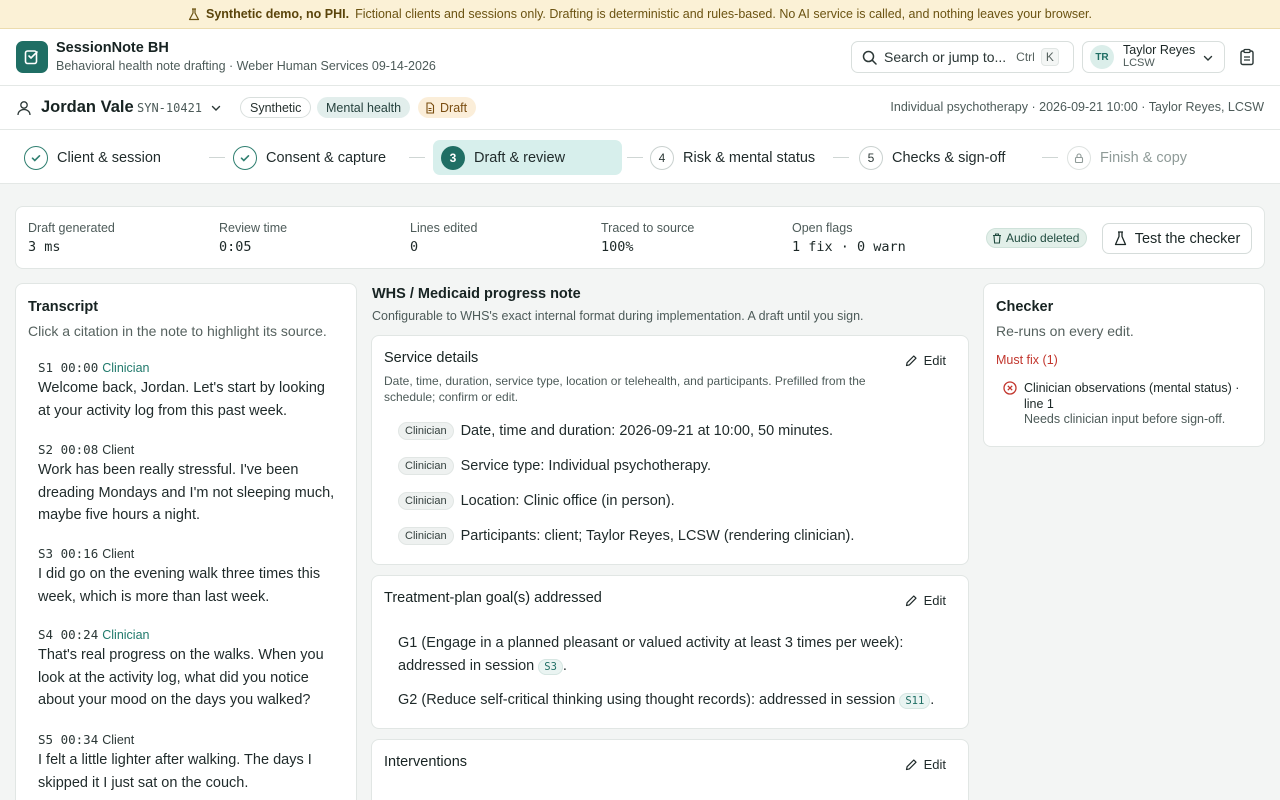 Image resolution: width=1280 pixels, height=800 pixels. Describe the element at coordinates (567, 501) in the screenshot. I see `note-line-text: Location: Clinic office (in person).` at that location.